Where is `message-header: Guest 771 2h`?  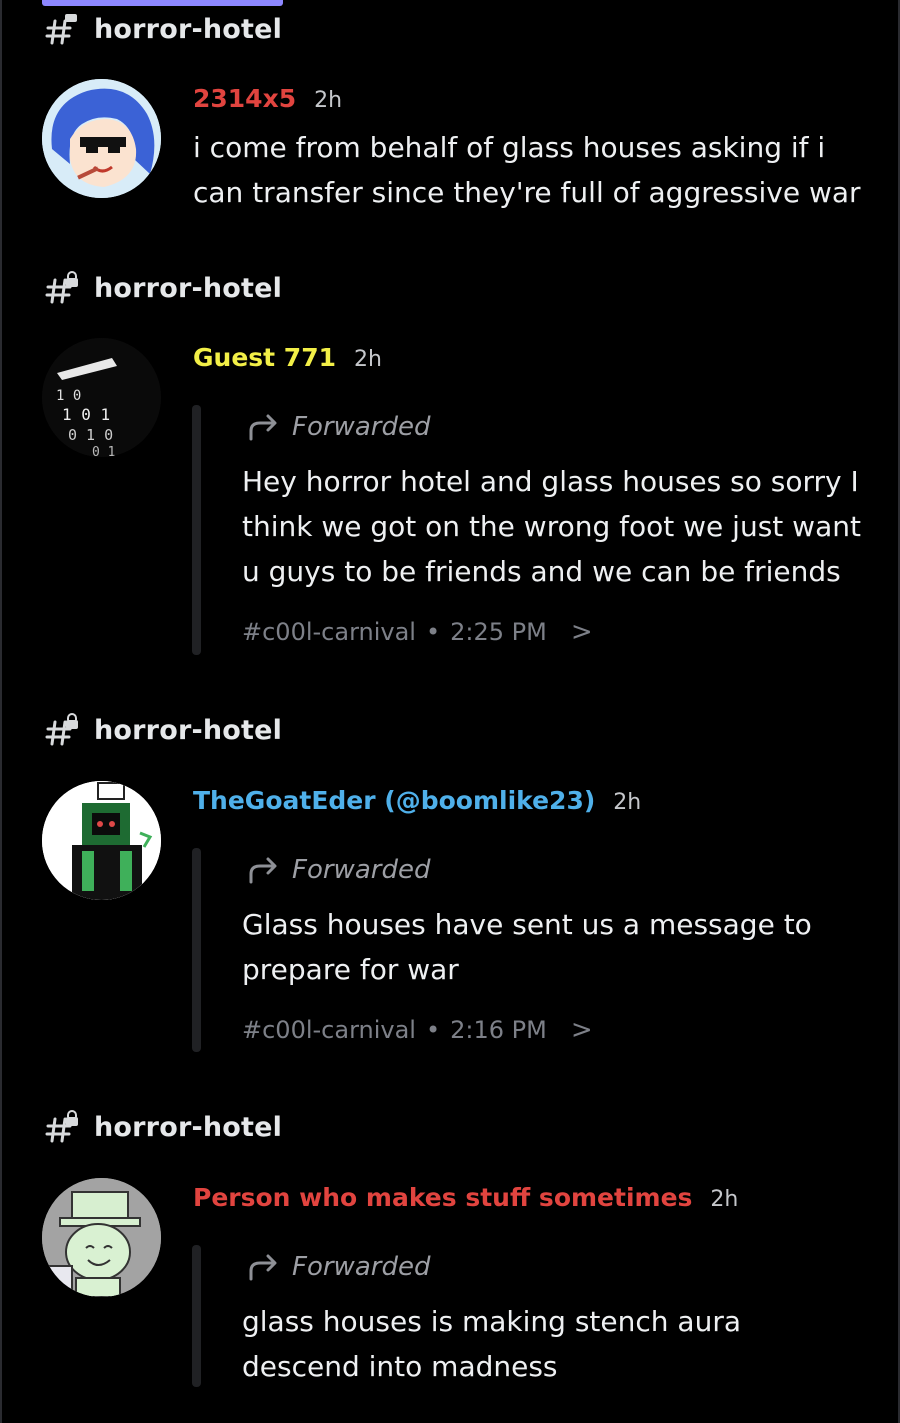
message-header: Guest 771 2h is located at coordinates (287, 357).